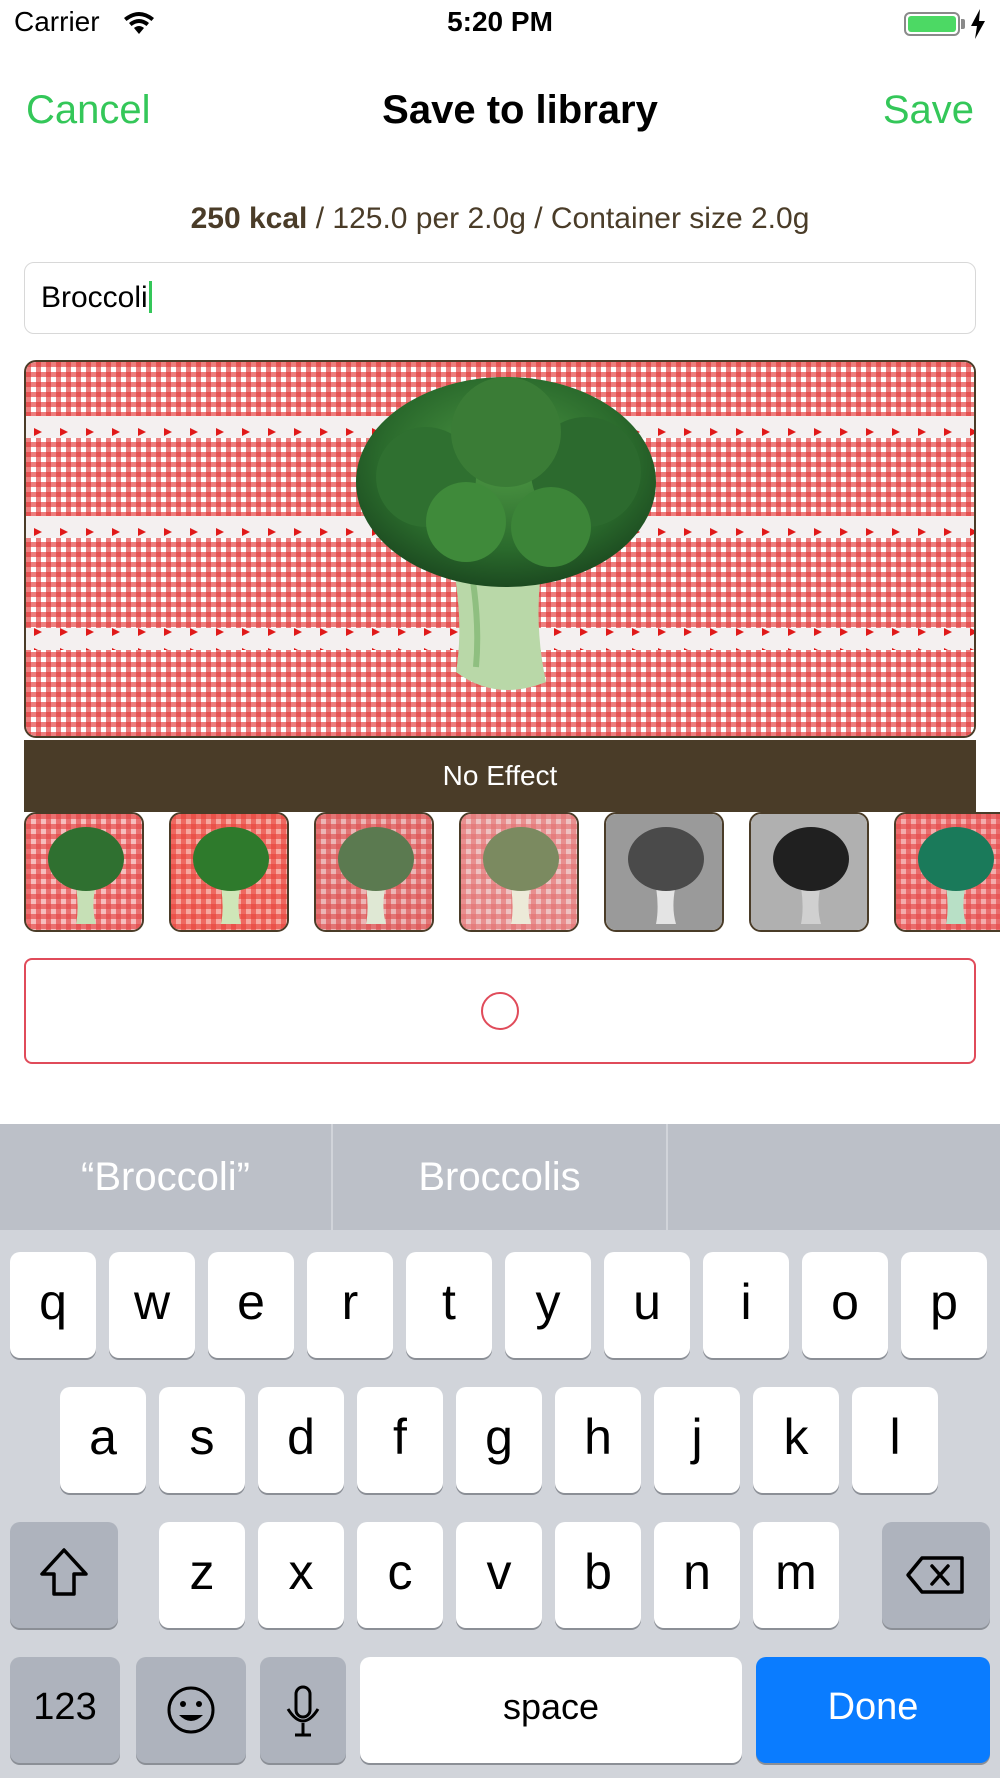  Describe the element at coordinates (400, 1575) in the screenshot. I see `key-c: c` at that location.